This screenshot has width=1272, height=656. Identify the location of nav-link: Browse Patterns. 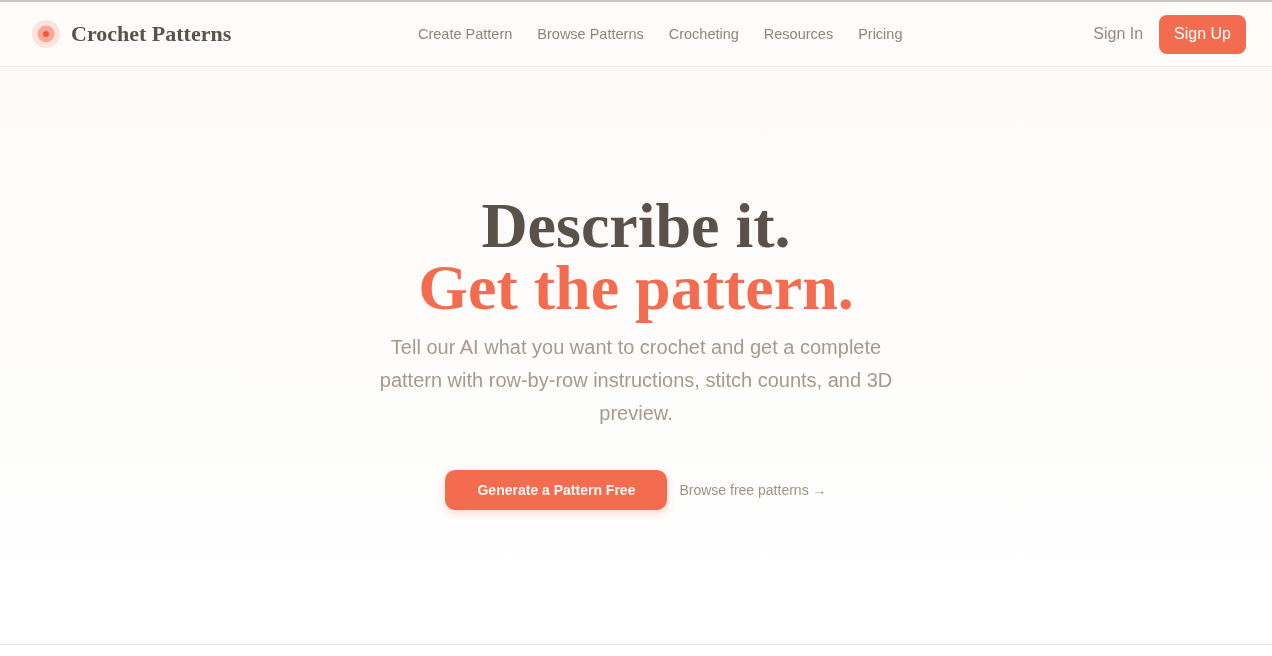
(590, 34).